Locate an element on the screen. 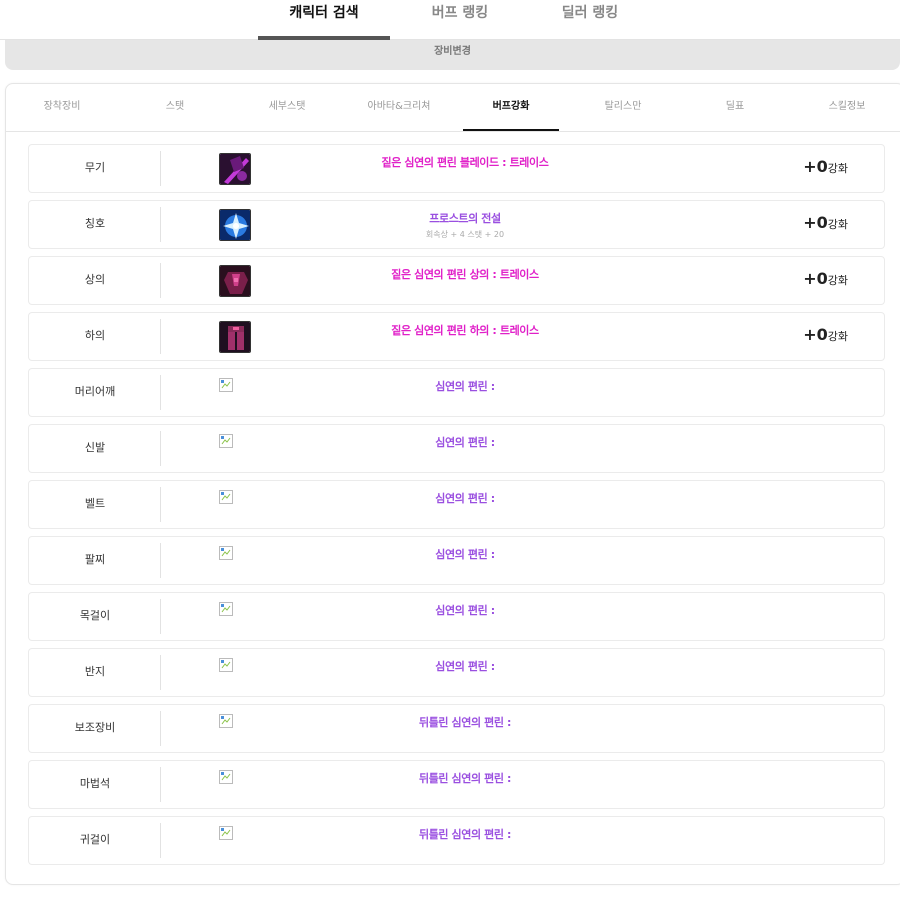  tab-avatar-creature: 아바타&크리쳐 is located at coordinates (399, 107).